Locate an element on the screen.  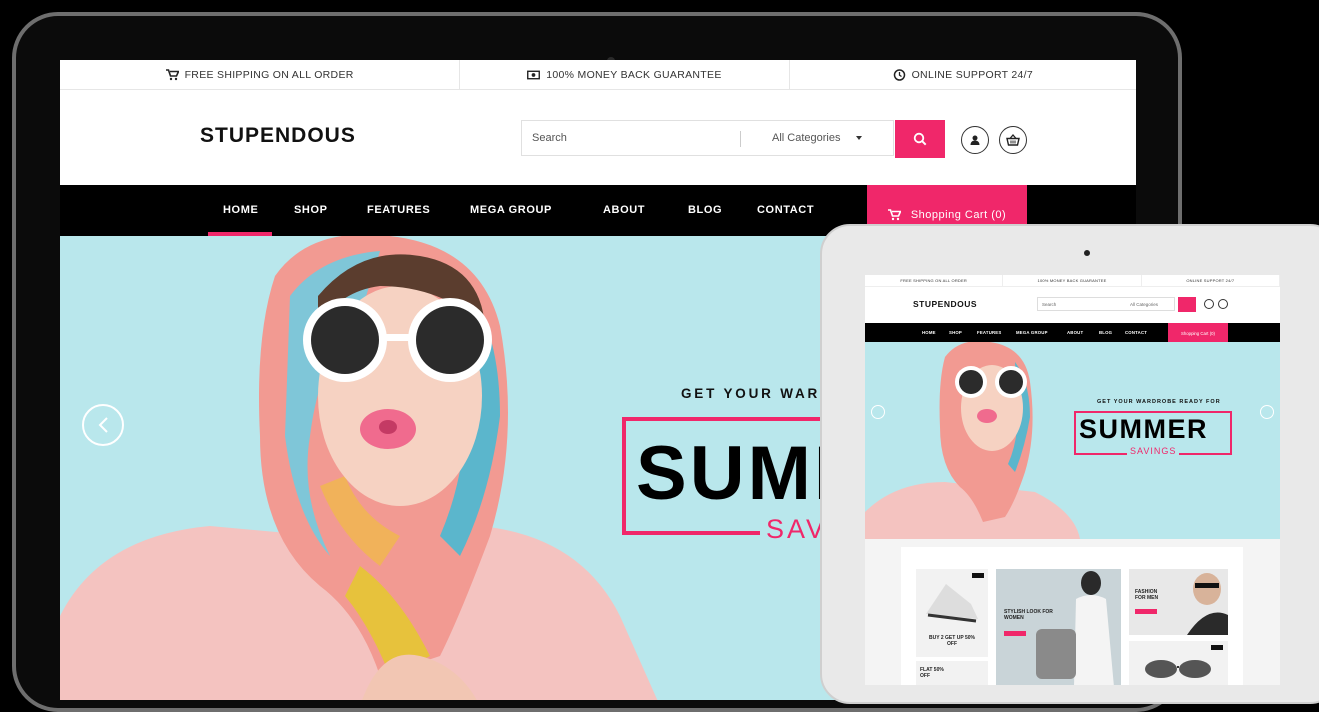
tablet-nav-mega-group: MEGA GROUP is located at coordinates (1032, 332).